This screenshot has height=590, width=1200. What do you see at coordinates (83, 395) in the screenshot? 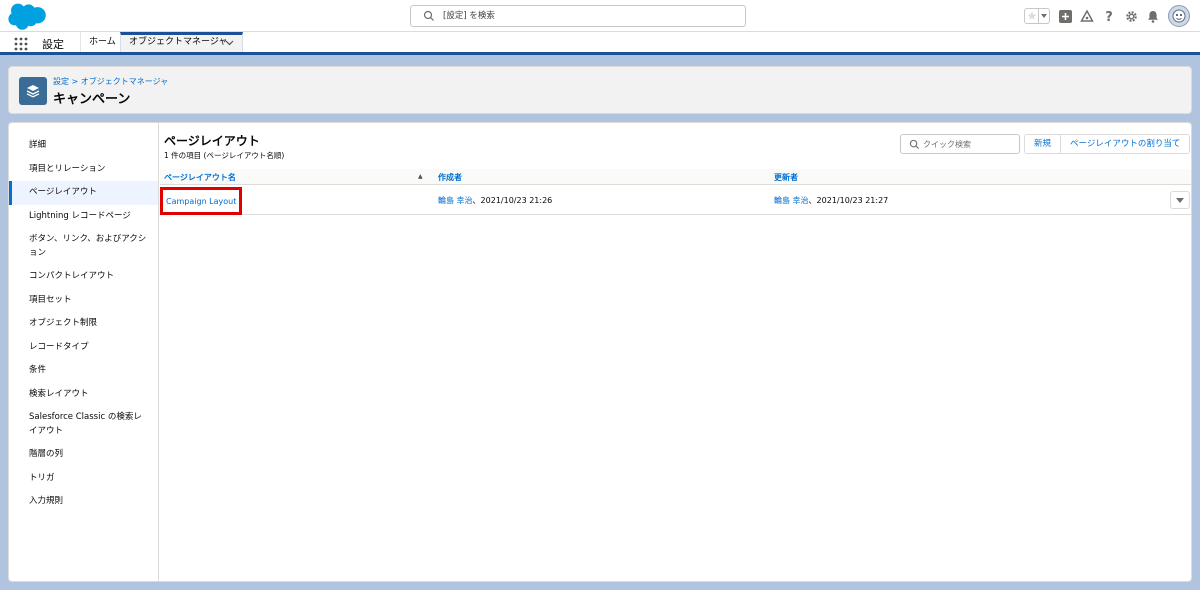
I see `sidebar-item-search-layouts: 検索レイアウト` at bounding box center [83, 395].